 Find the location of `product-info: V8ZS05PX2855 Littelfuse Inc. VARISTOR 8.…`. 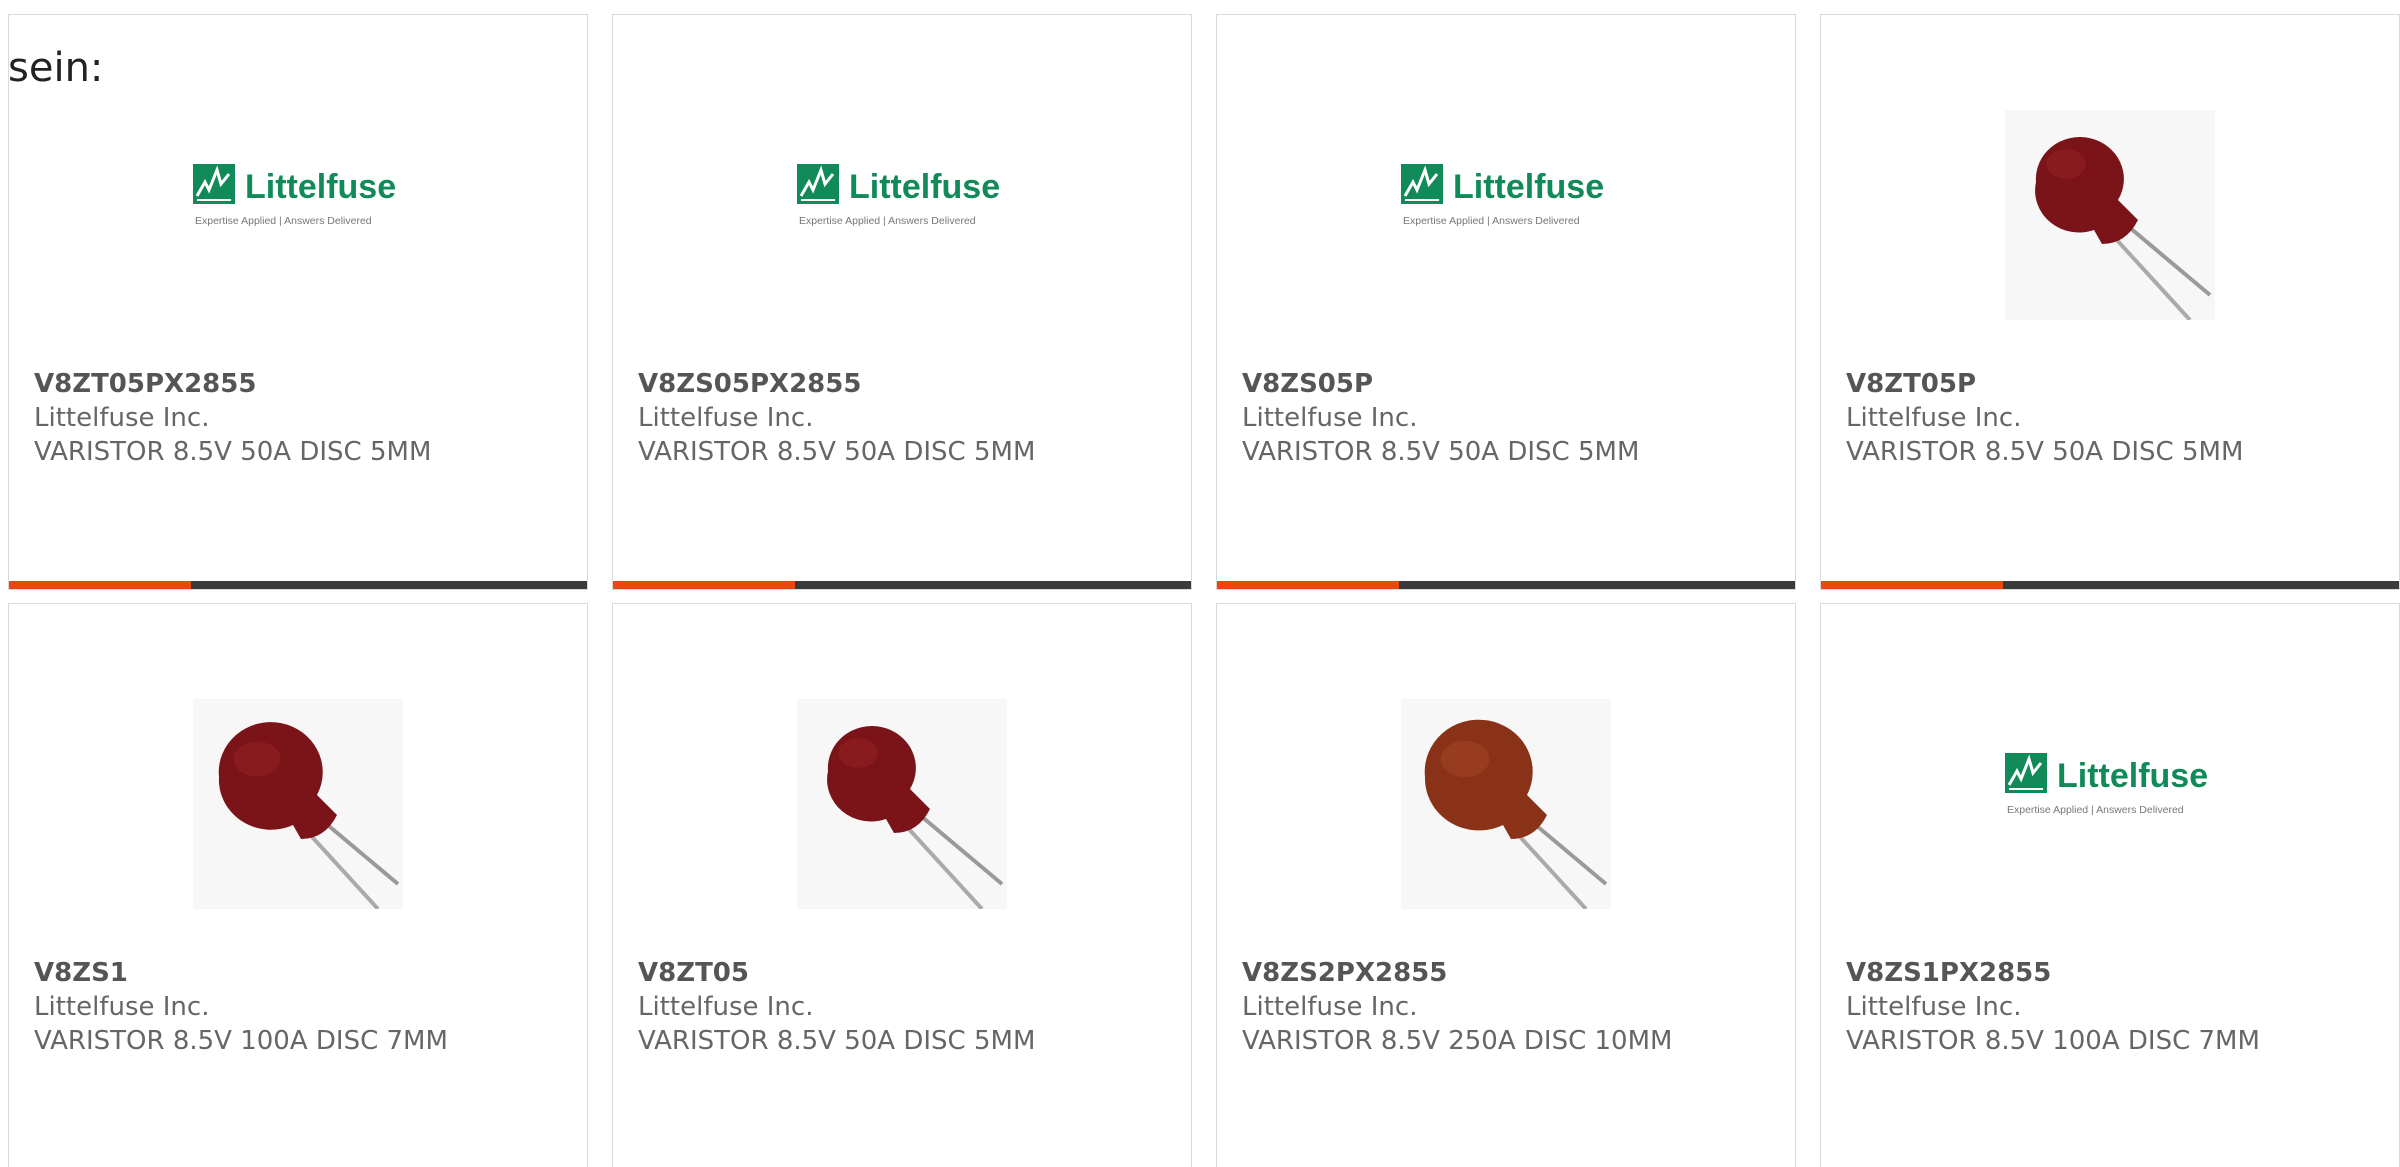

product-info: V8ZS05PX2855 Littelfuse Inc. VARISTOR 8.… is located at coordinates (904, 418).